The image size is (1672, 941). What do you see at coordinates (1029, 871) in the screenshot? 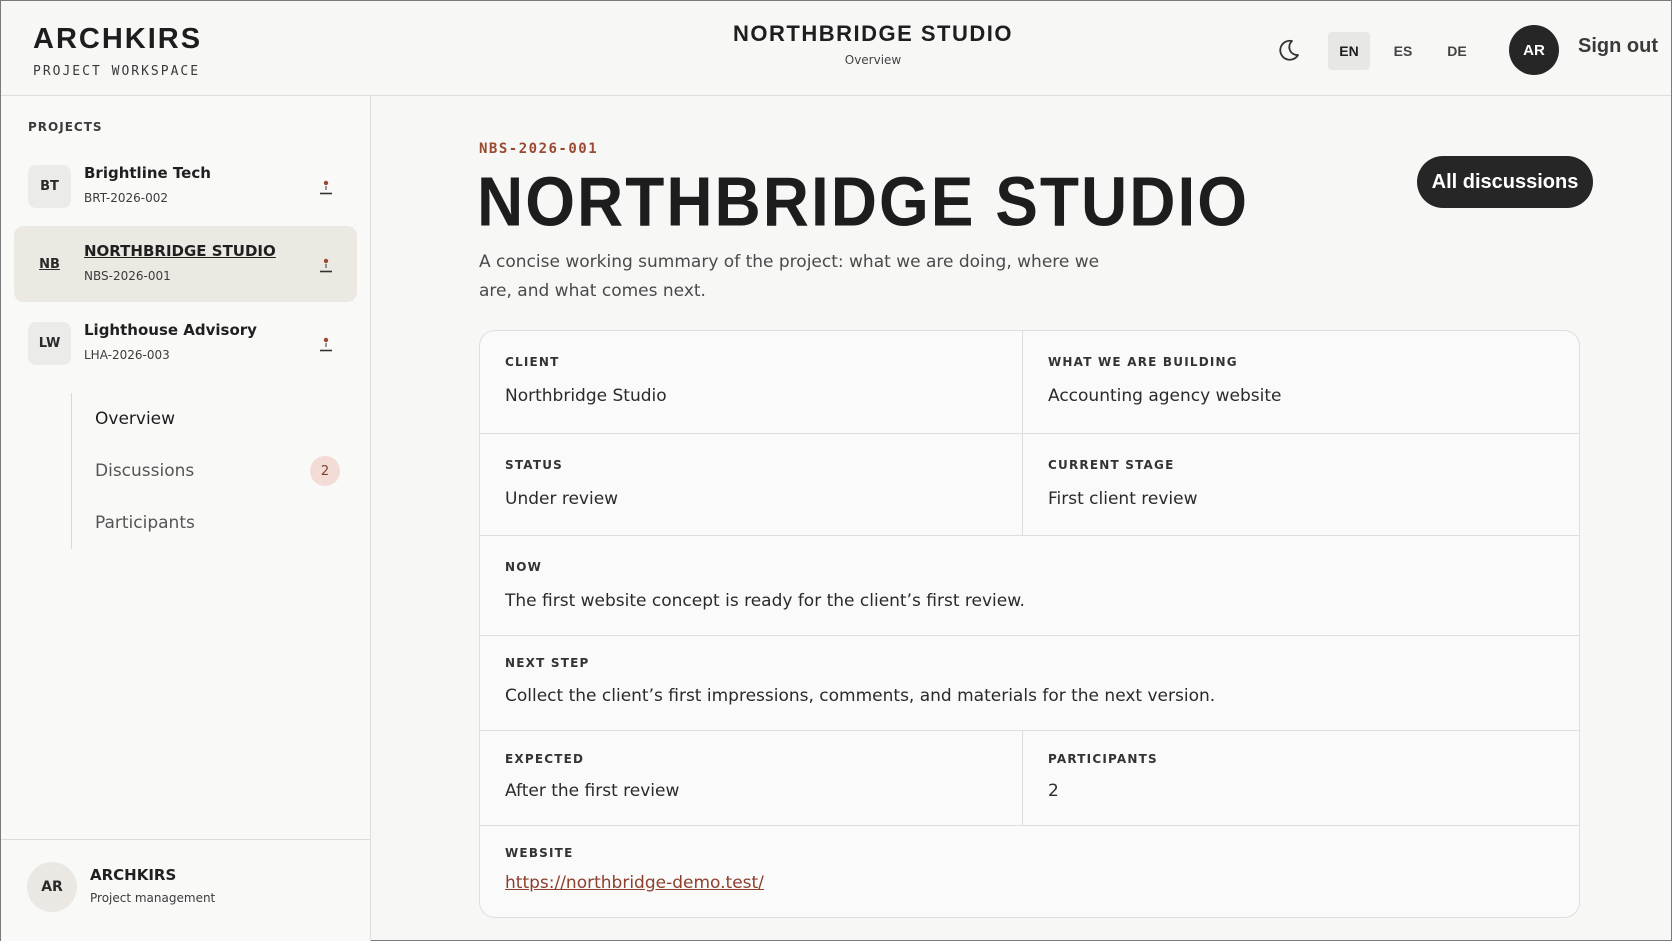
I see `website-field: WEBSITE https://northbridge-demo.test/` at bounding box center [1029, 871].